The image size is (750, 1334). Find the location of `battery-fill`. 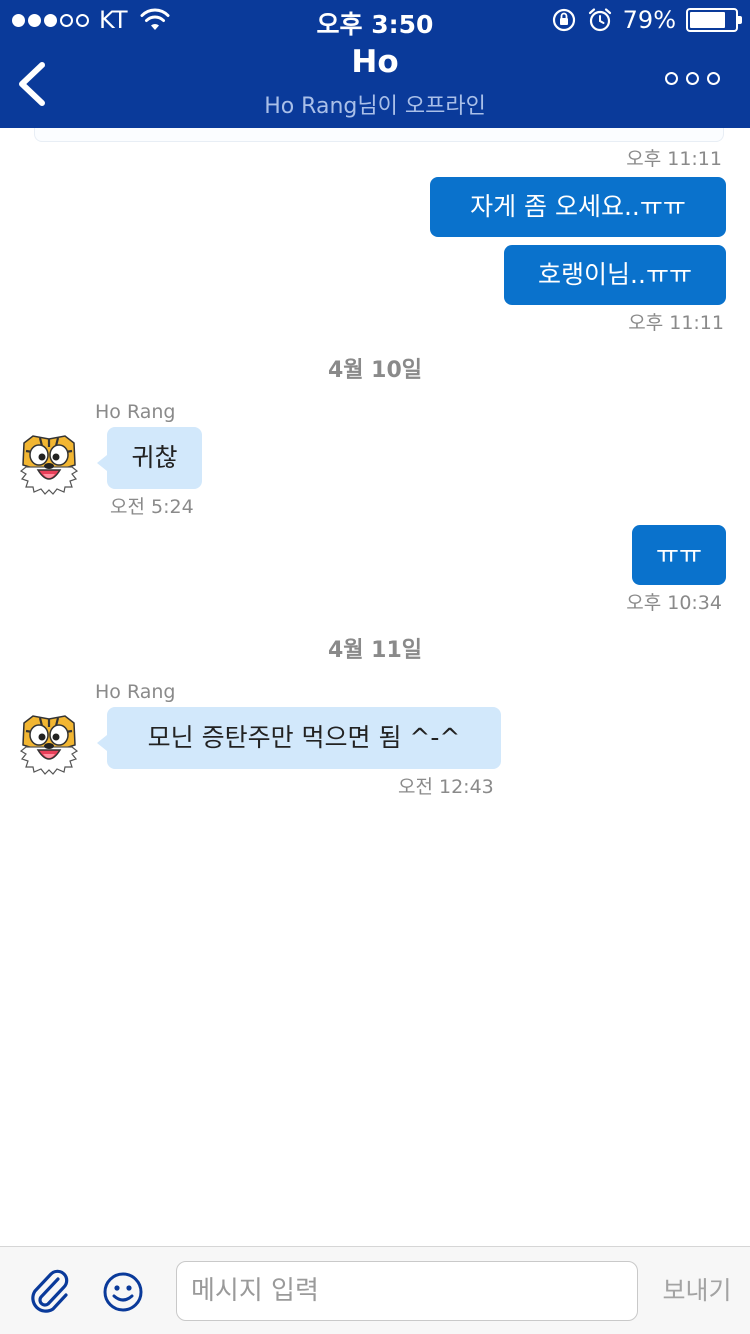

battery-fill is located at coordinates (707, 20).